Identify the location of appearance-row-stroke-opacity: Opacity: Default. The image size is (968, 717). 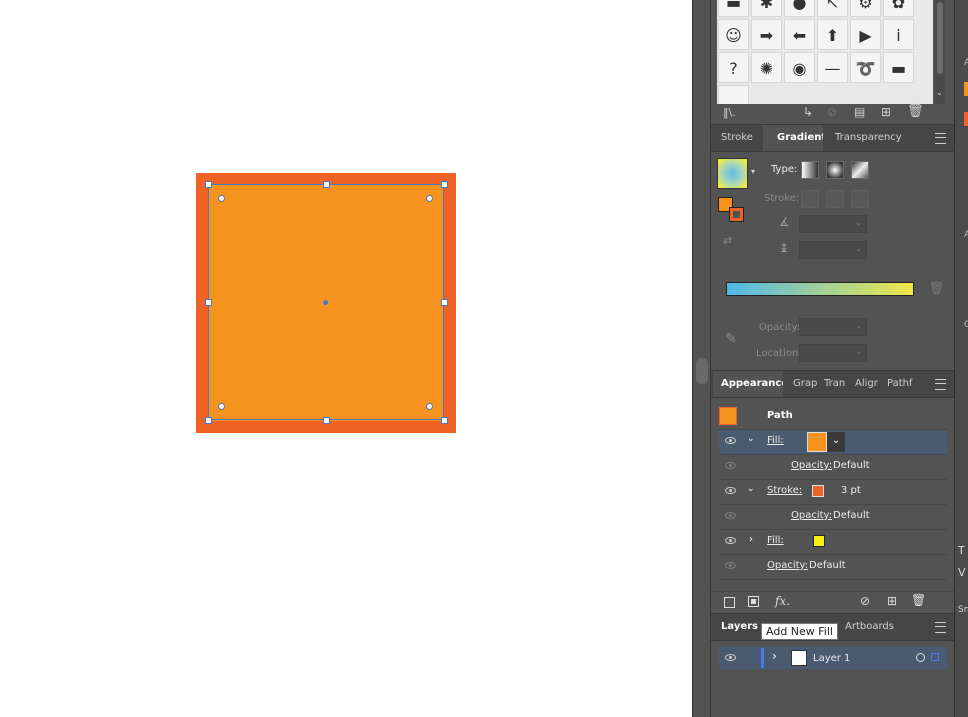
(833, 517).